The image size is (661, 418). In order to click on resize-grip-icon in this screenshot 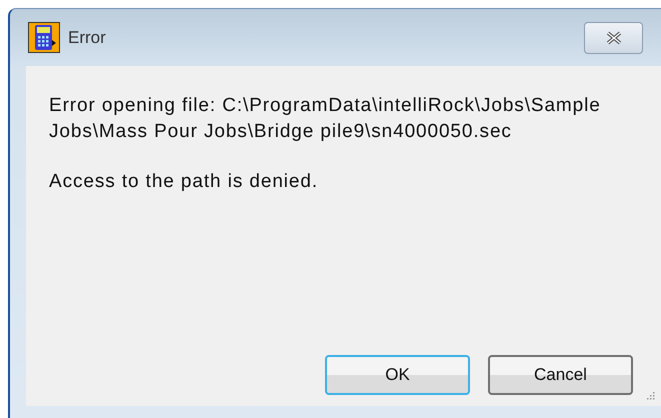, I will do `click(650, 395)`.